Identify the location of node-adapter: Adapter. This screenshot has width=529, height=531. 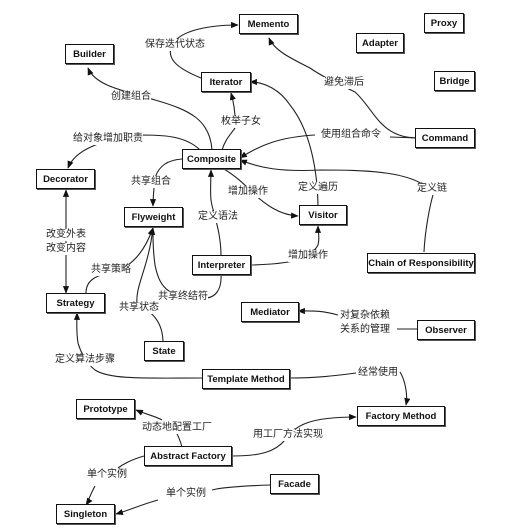
(380, 43).